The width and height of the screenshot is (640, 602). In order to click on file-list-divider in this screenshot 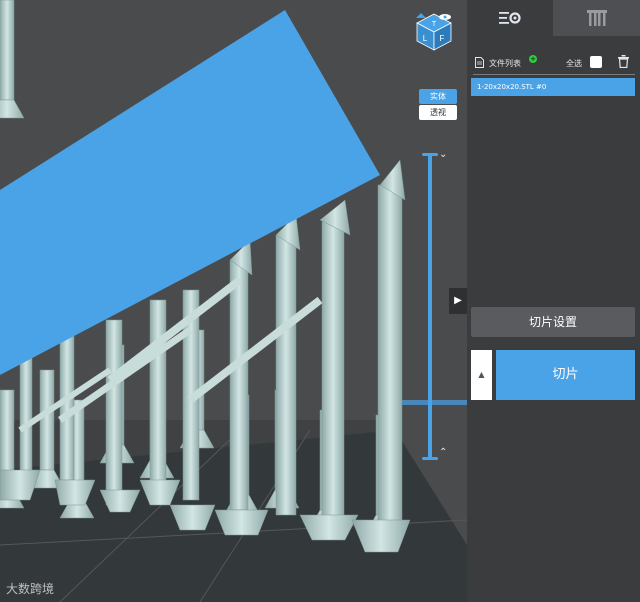, I will do `click(554, 74)`.